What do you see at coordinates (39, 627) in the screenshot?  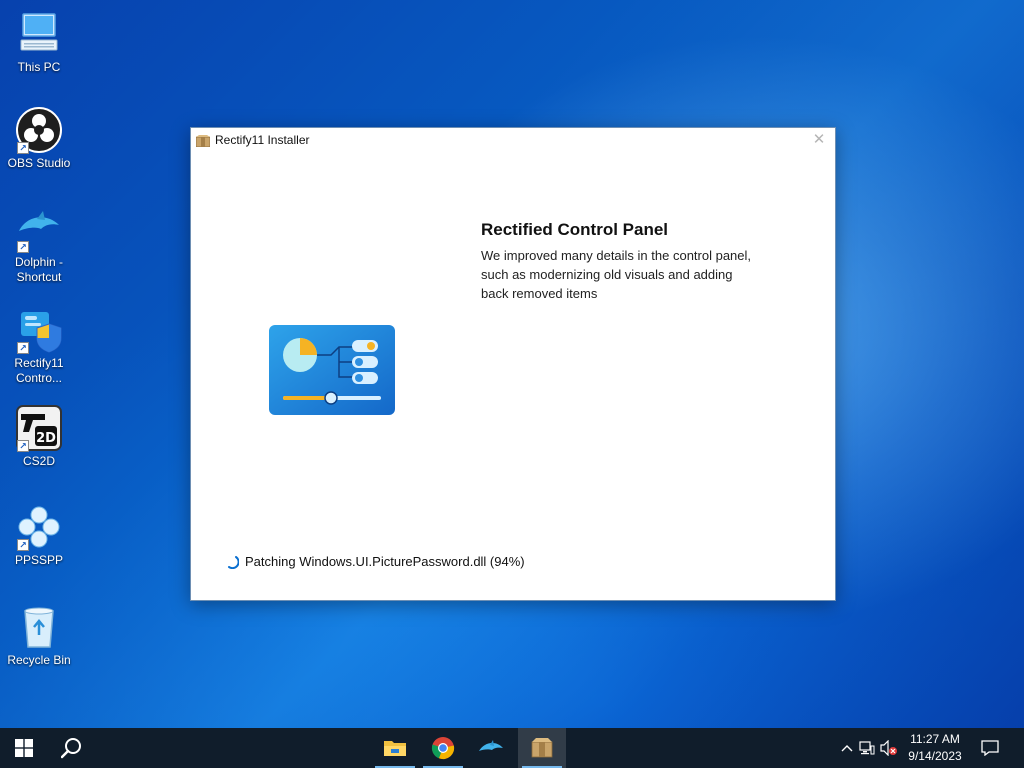 I see `recycle-bin-icon` at bounding box center [39, 627].